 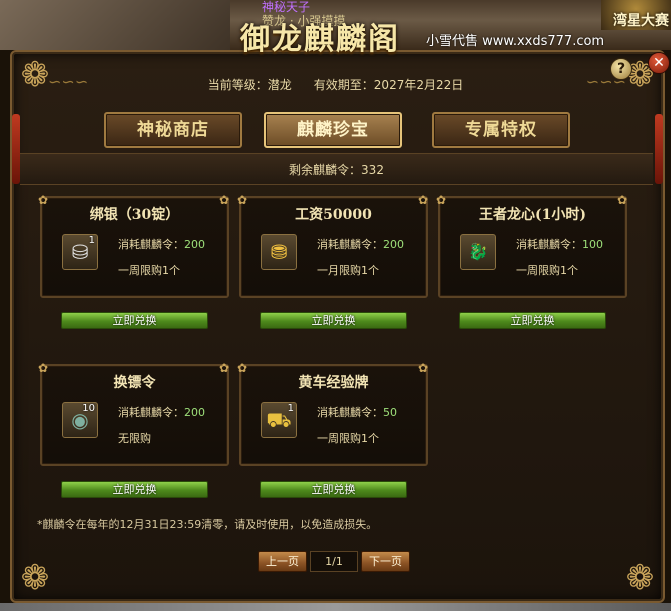 I want to click on item-limit: 一月限购1个, so click(x=348, y=270).